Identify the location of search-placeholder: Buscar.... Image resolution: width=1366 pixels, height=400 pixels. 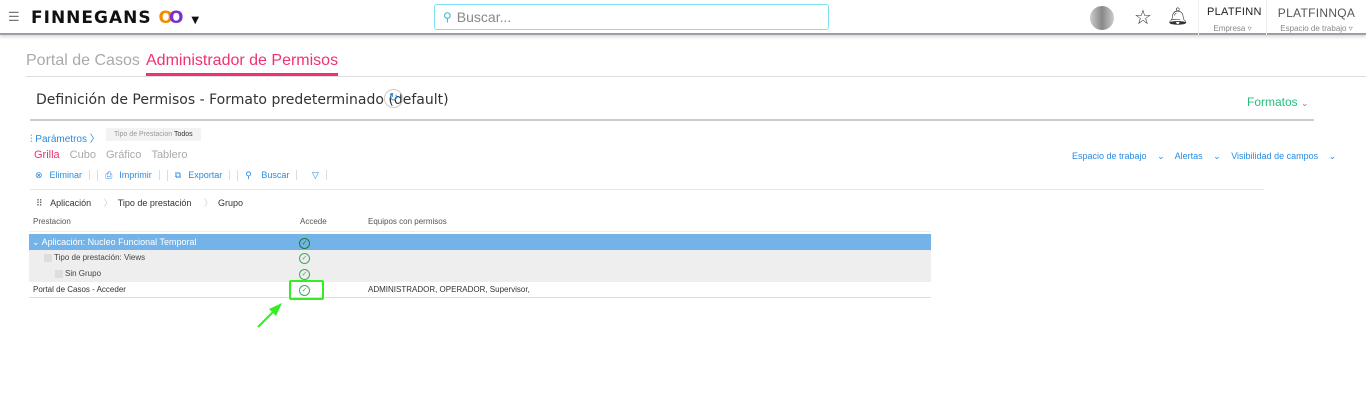
(484, 17).